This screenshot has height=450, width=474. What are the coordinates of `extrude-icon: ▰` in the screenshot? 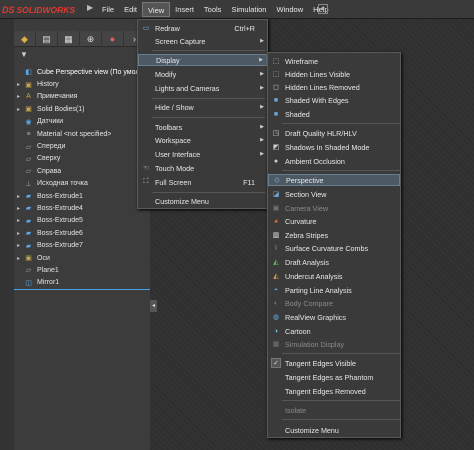 It's located at (28, 246).